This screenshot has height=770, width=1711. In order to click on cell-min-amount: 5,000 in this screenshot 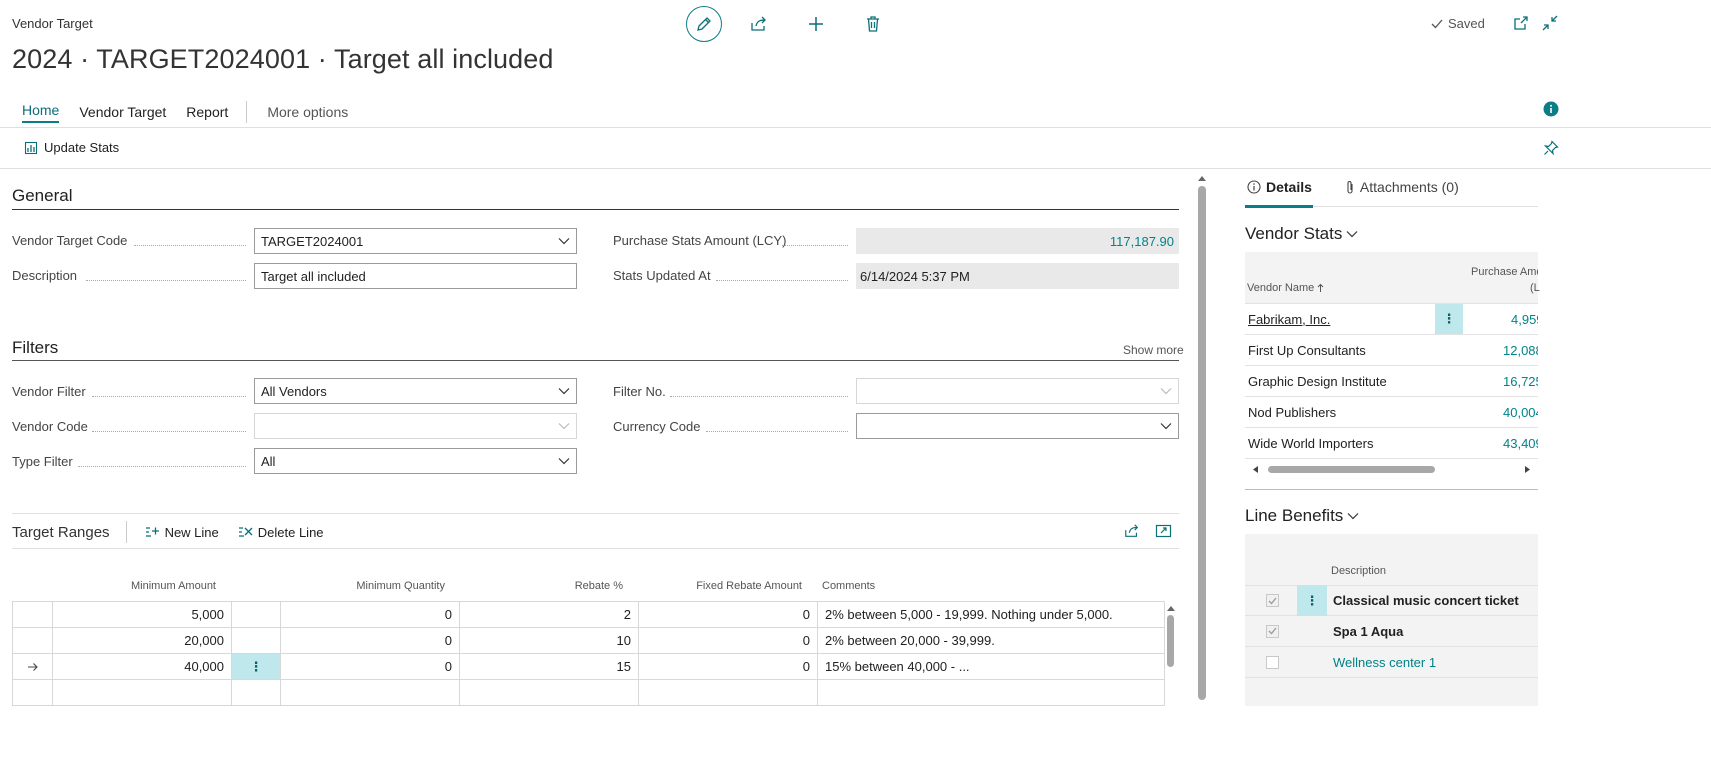, I will do `click(142, 614)`.